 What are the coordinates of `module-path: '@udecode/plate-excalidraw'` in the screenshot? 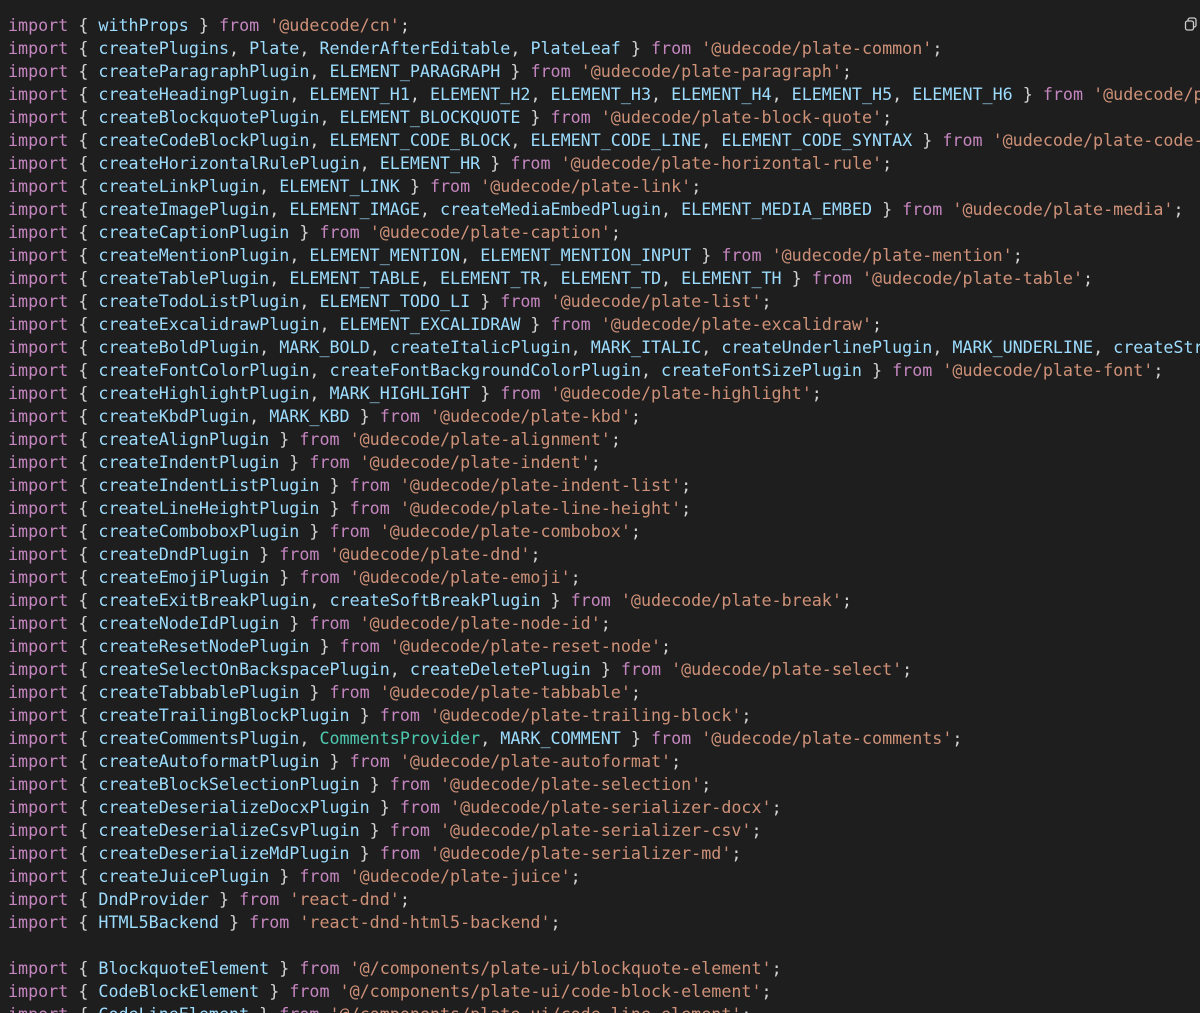 It's located at (736, 324).